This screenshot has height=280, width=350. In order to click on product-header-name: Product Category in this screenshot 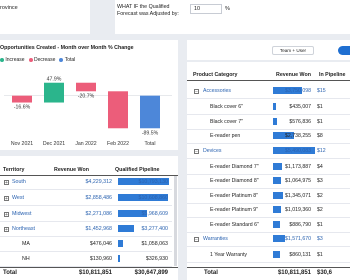, I will do `click(215, 75)`.